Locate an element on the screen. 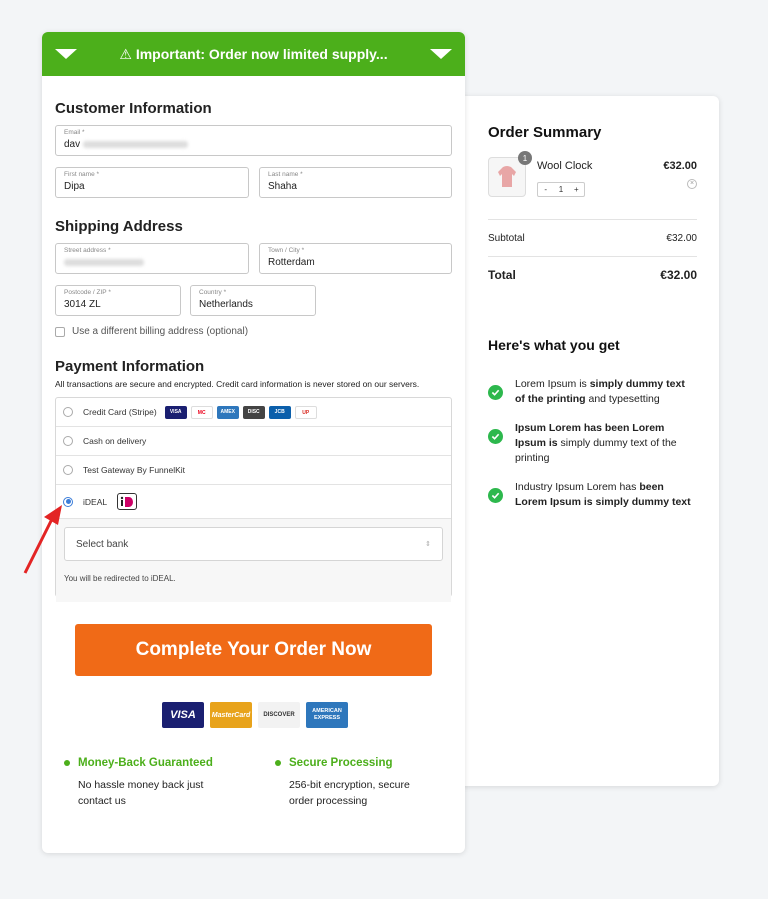  street-address-label: Street address * is located at coordinates (87, 250).